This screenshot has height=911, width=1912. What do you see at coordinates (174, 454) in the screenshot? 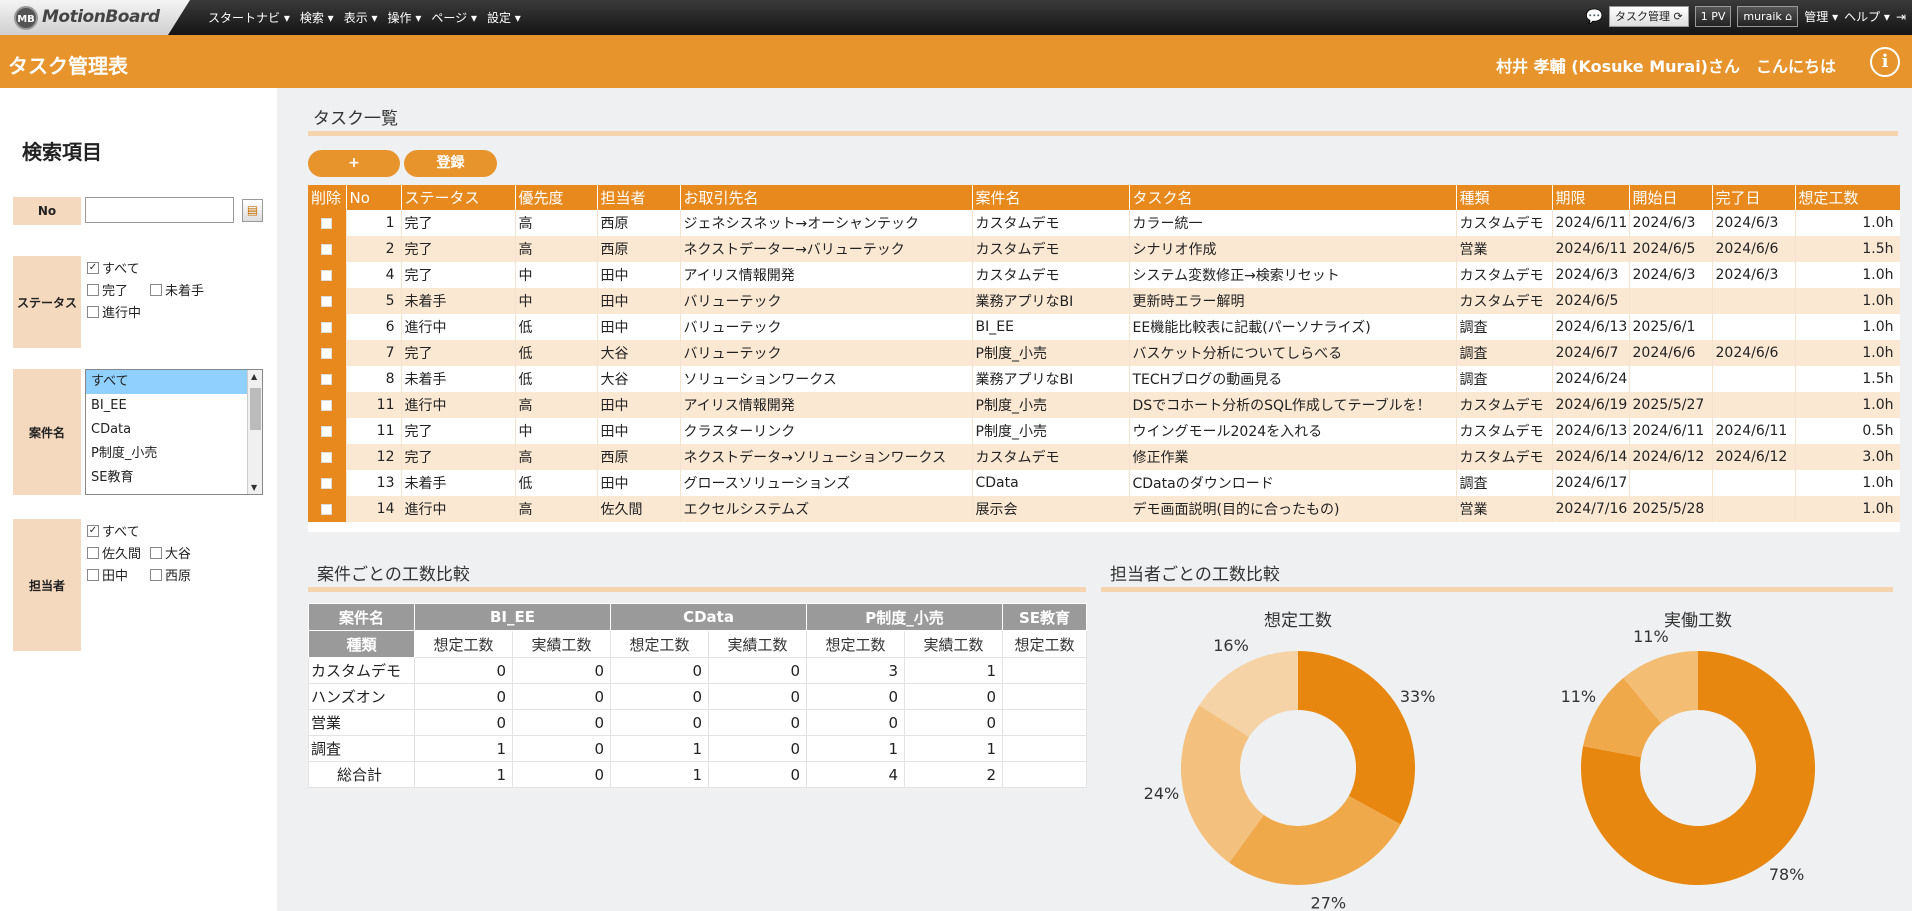
I see `list-item: P制度_小売` at bounding box center [174, 454].